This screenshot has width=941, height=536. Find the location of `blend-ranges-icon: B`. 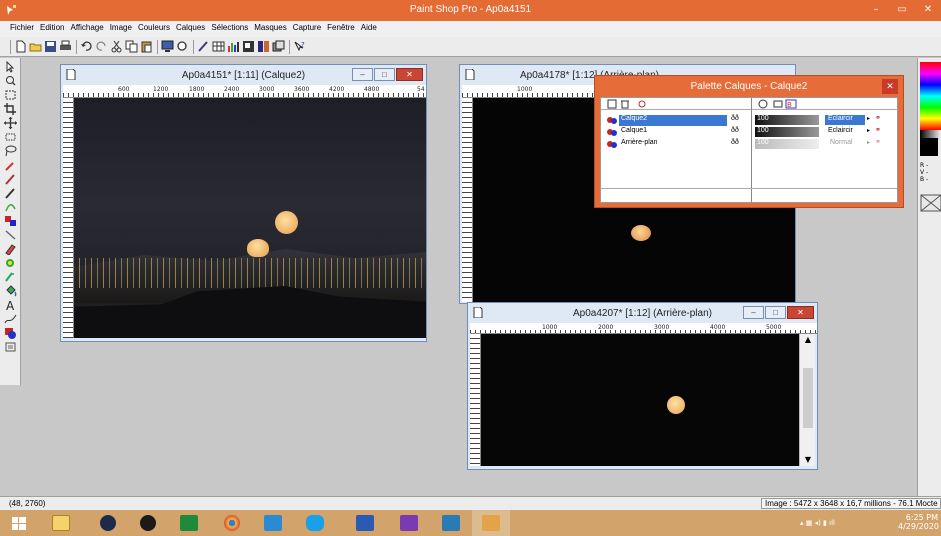

blend-ranges-icon: B is located at coordinates (791, 104).